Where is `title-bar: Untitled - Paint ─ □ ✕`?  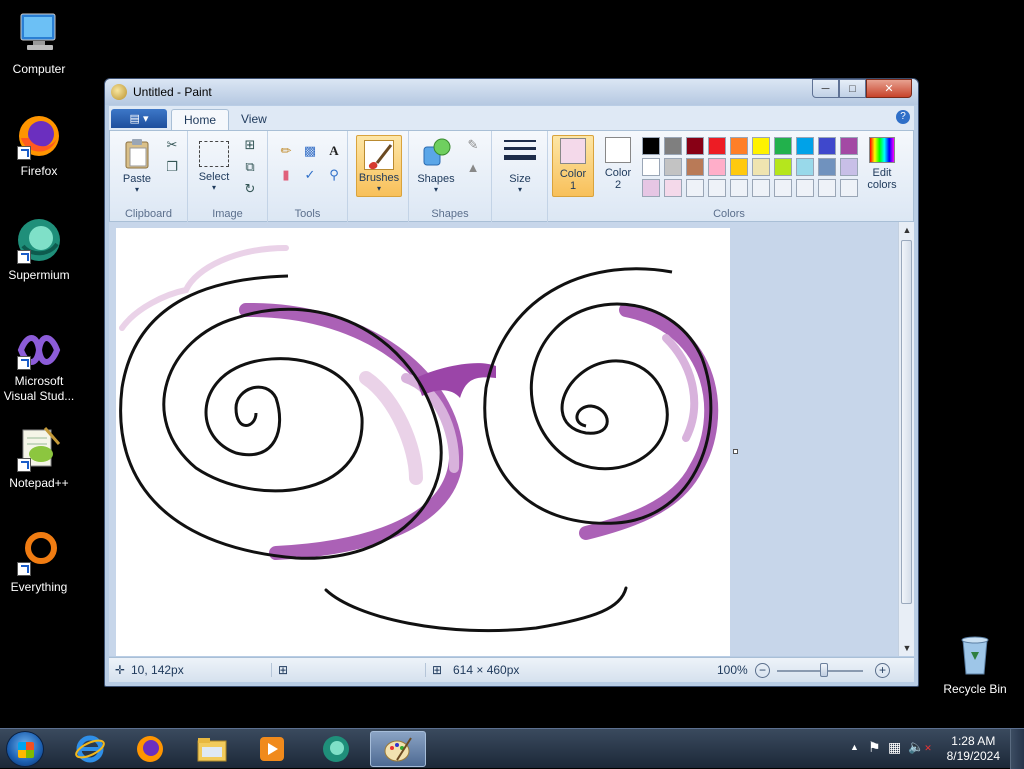
title-bar: Untitled - Paint ─ □ ✕ is located at coordinates (511, 92).